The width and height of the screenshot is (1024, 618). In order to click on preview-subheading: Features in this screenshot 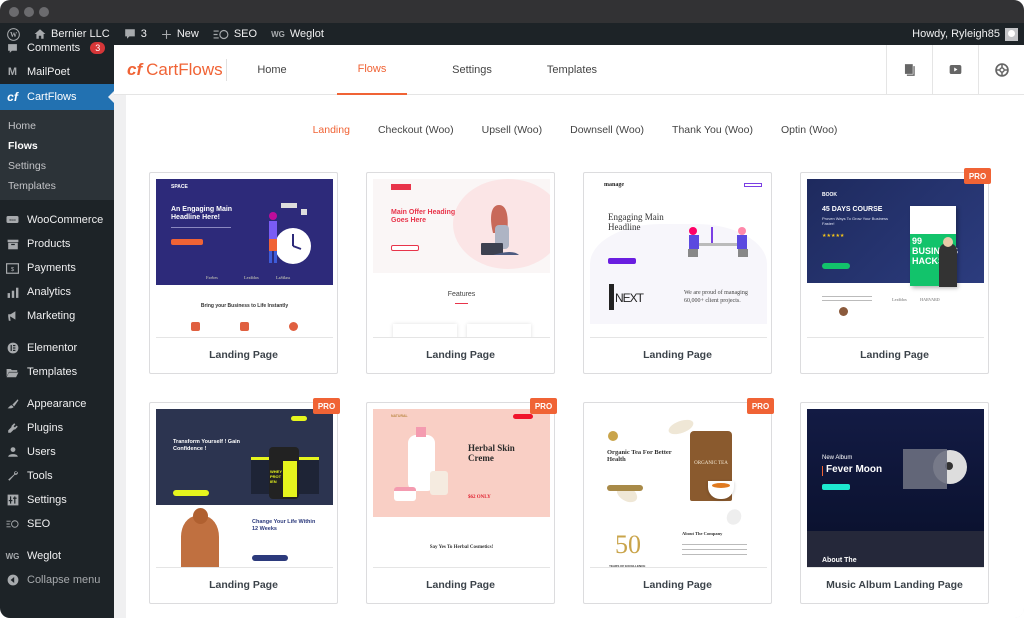, I will do `click(461, 294)`.